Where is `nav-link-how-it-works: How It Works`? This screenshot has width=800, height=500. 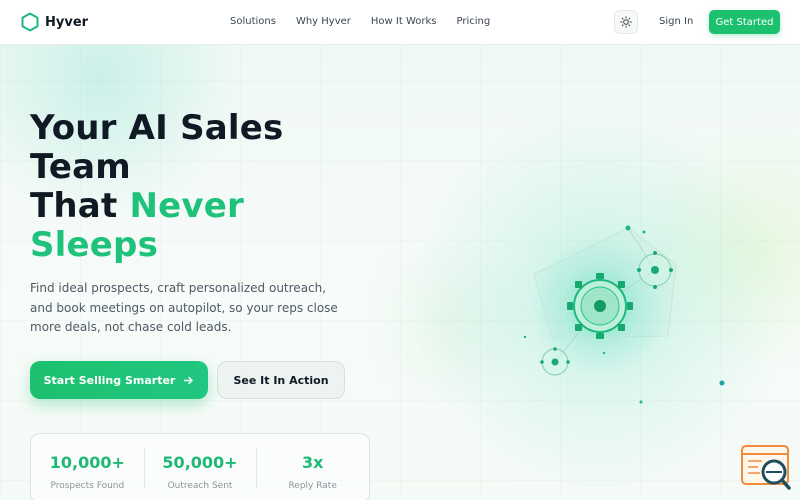 nav-link-how-it-works: How It Works is located at coordinates (404, 21).